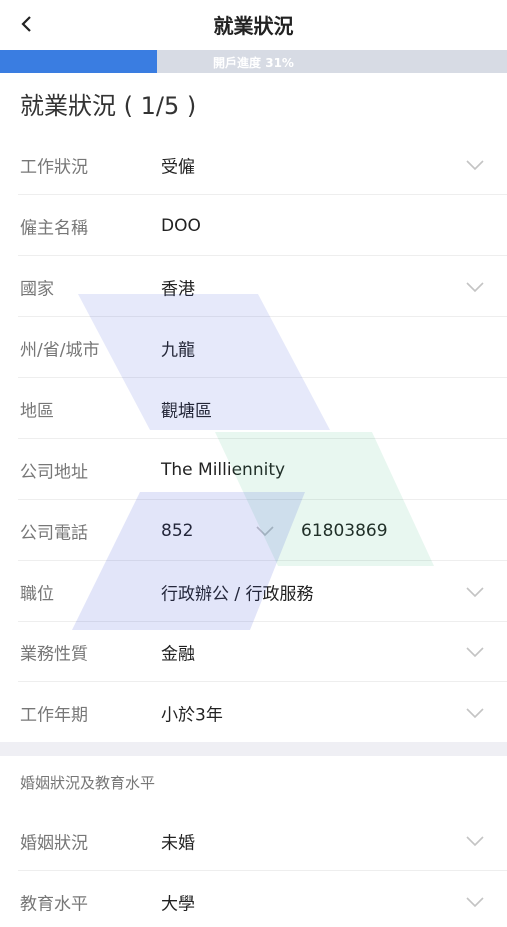 The image size is (507, 927). I want to click on city-input: 九龍, so click(178, 347).